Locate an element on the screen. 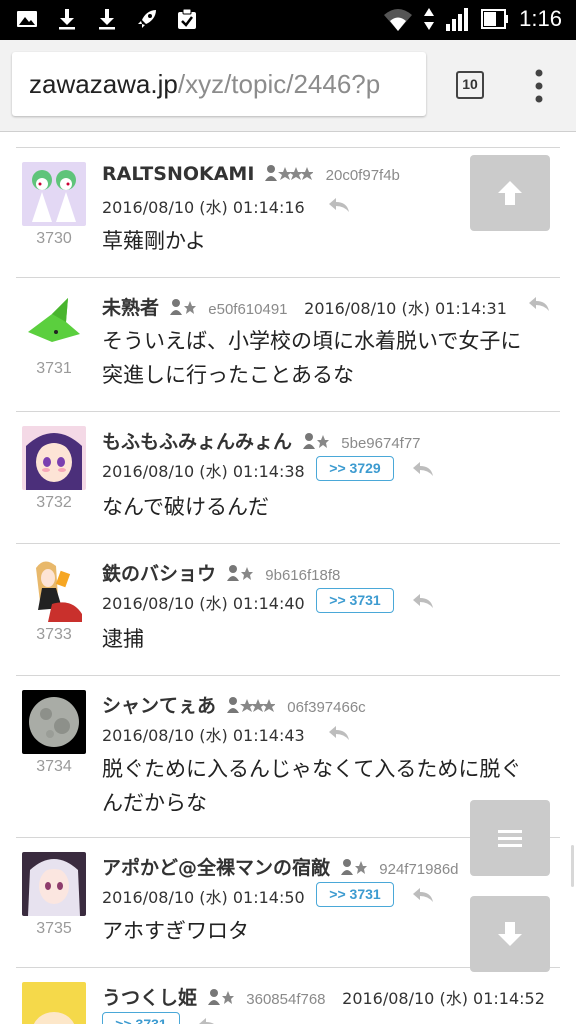 This screenshot has width=576, height=1024. gallery-icon is located at coordinates (27, 19).